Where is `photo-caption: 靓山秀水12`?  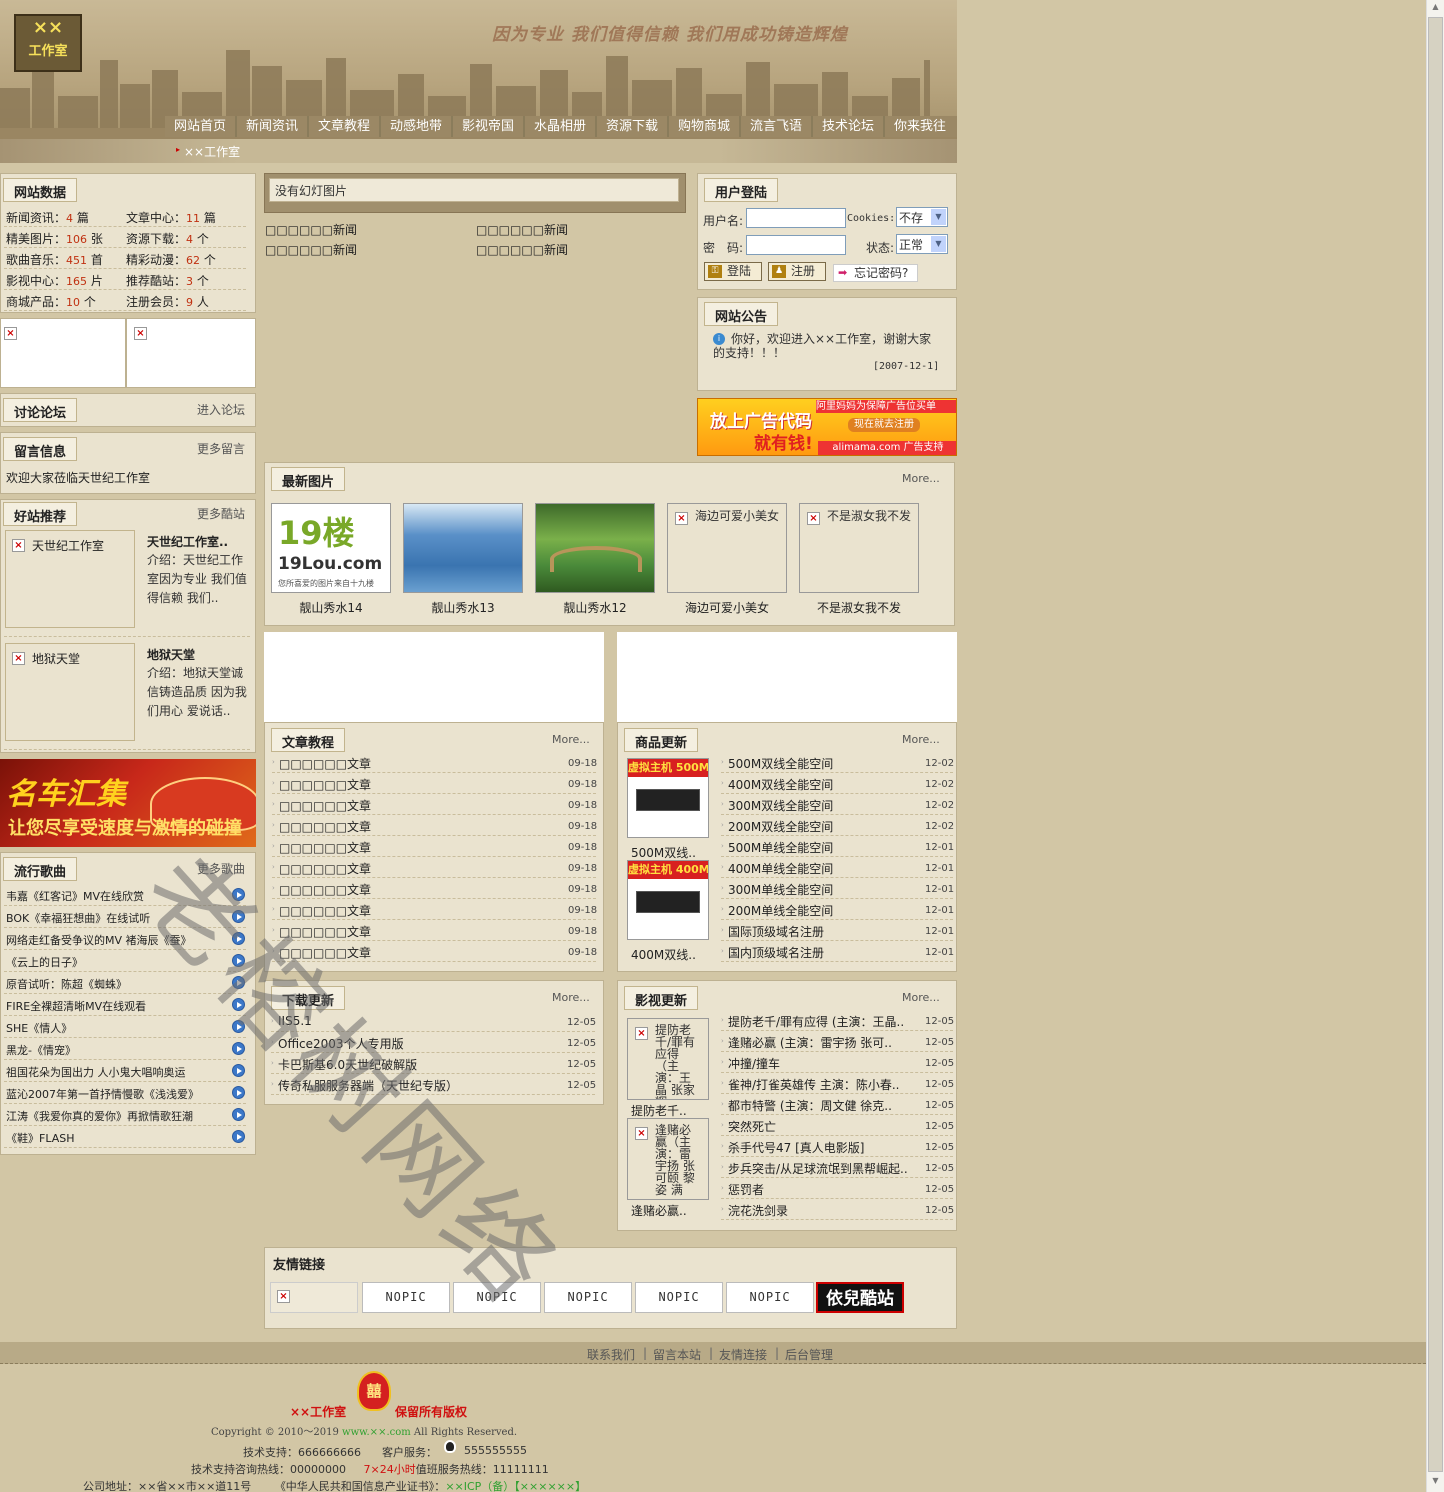 photo-caption: 靓山秀水12 is located at coordinates (595, 607).